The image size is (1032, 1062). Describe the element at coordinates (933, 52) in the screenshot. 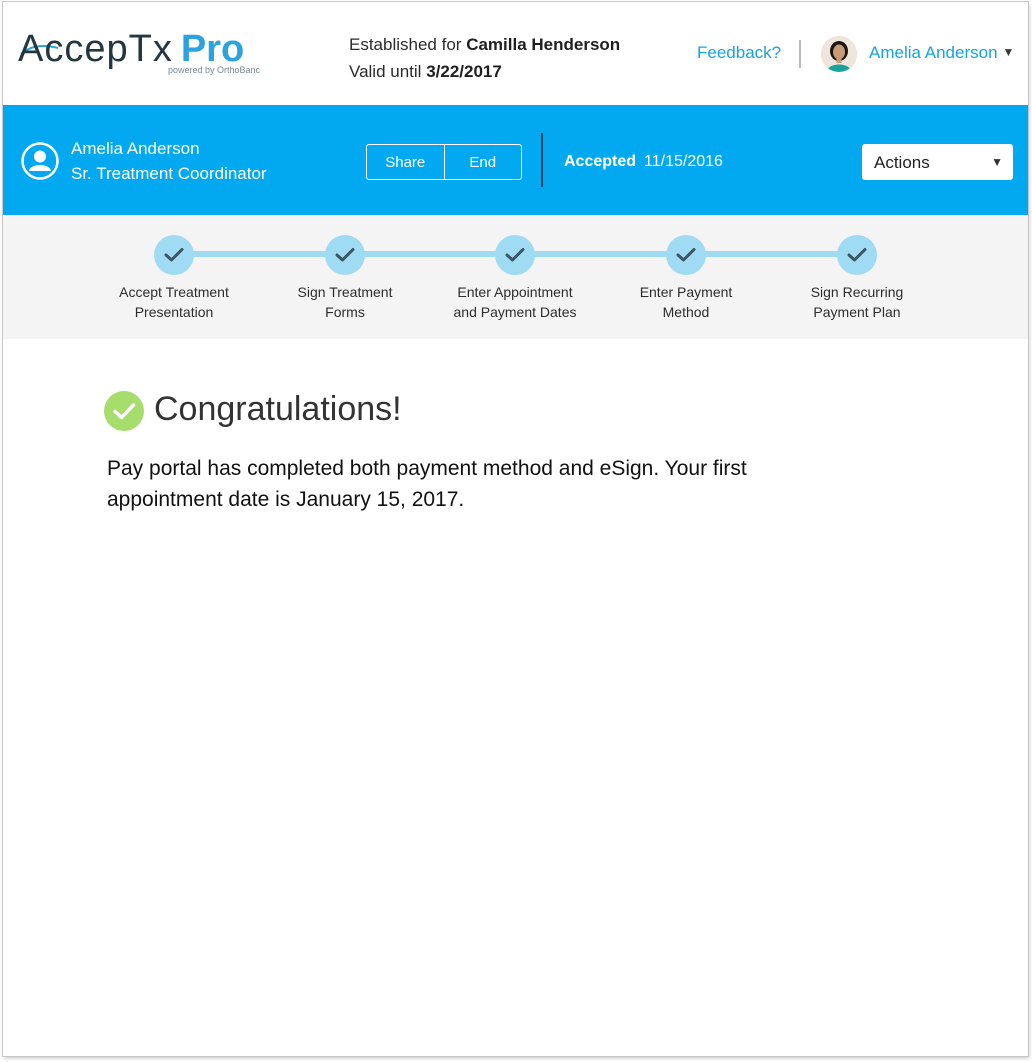

I see `user-name: Amelia Anderson` at that location.